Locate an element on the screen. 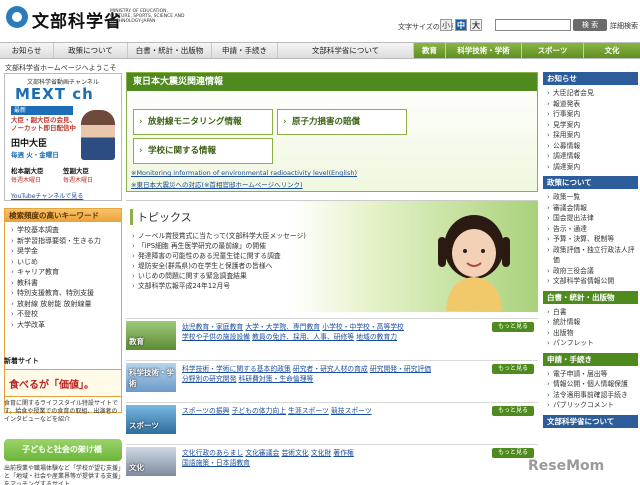 The width and height of the screenshot is (640, 485). mext-logo-icon is located at coordinates (17, 17).